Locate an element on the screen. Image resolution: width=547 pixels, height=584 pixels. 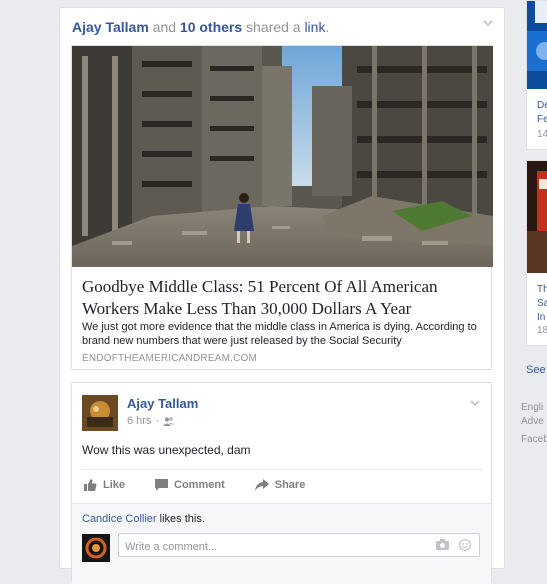
smiley-icon is located at coordinates (465, 545).